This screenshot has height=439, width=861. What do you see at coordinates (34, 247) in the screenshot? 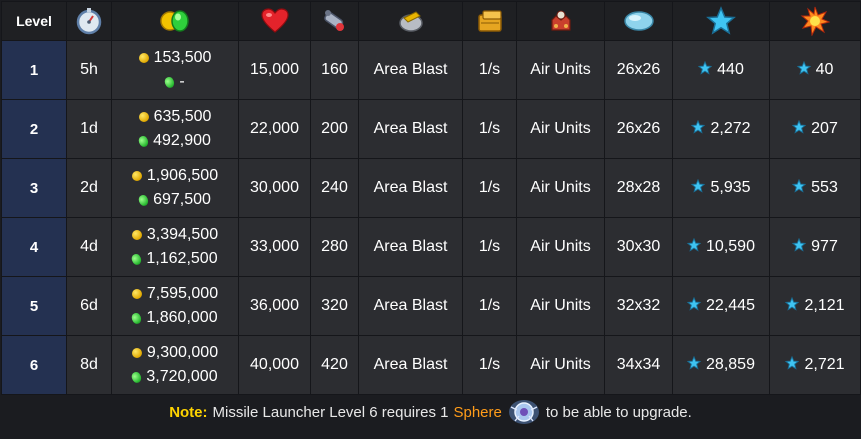
I see `level-cell: 4` at bounding box center [34, 247].